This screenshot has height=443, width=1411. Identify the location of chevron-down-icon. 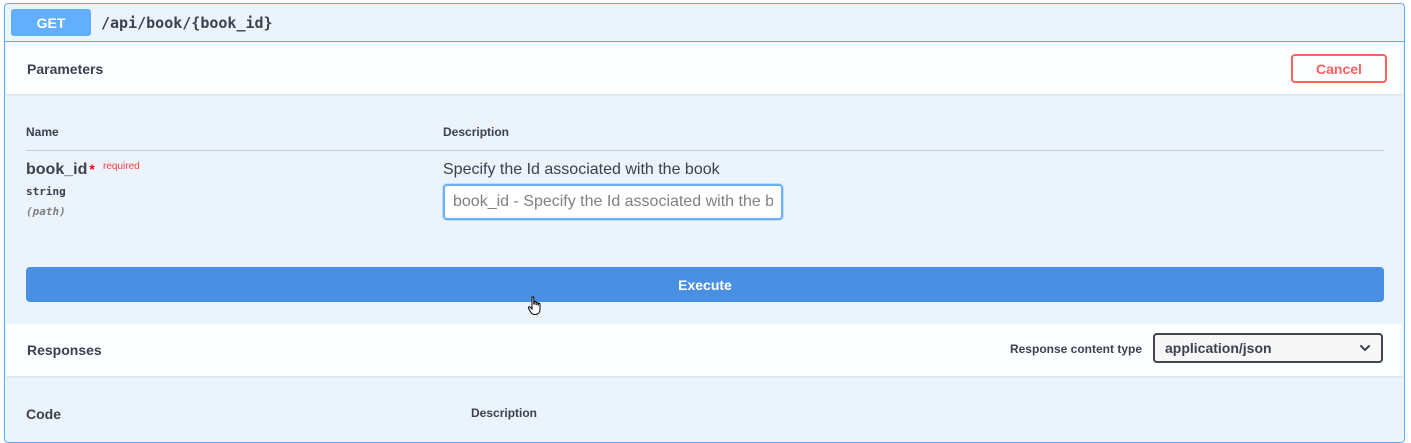
(1365, 348).